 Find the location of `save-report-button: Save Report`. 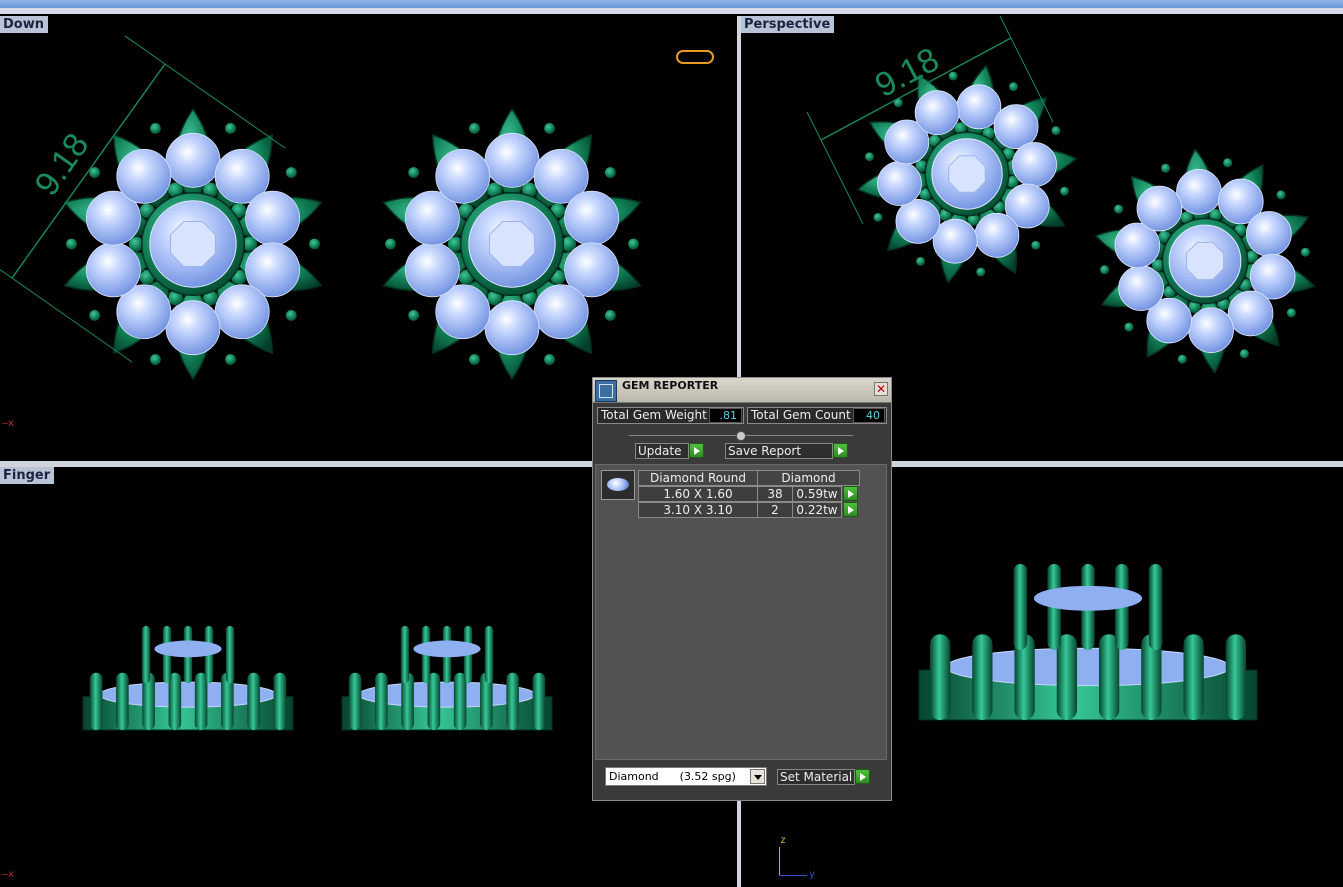

save-report-button: Save Report is located at coordinates (779, 451).